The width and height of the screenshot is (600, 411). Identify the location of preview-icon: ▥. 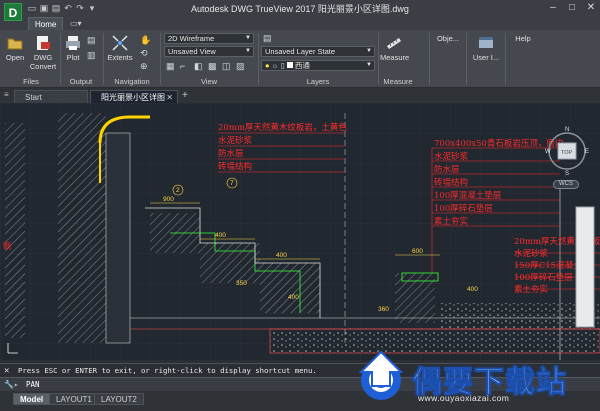
(91, 55).